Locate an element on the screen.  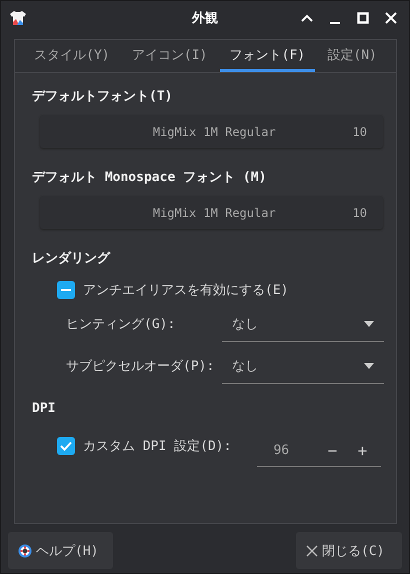
tab: 設定(N) is located at coordinates (352, 56).